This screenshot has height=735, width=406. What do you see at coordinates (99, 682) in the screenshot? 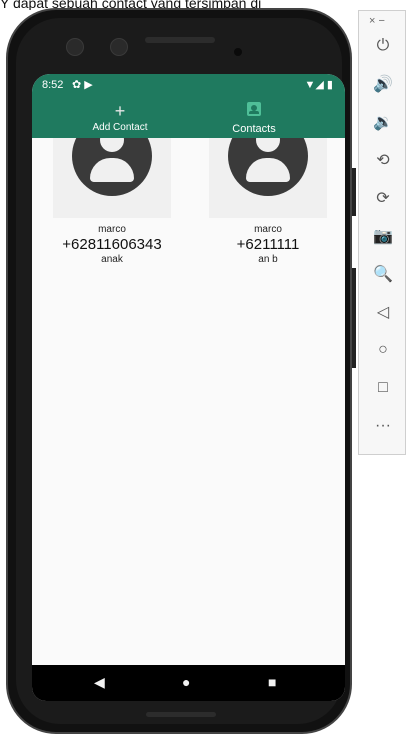
I see `back-button: ◀` at bounding box center [99, 682].